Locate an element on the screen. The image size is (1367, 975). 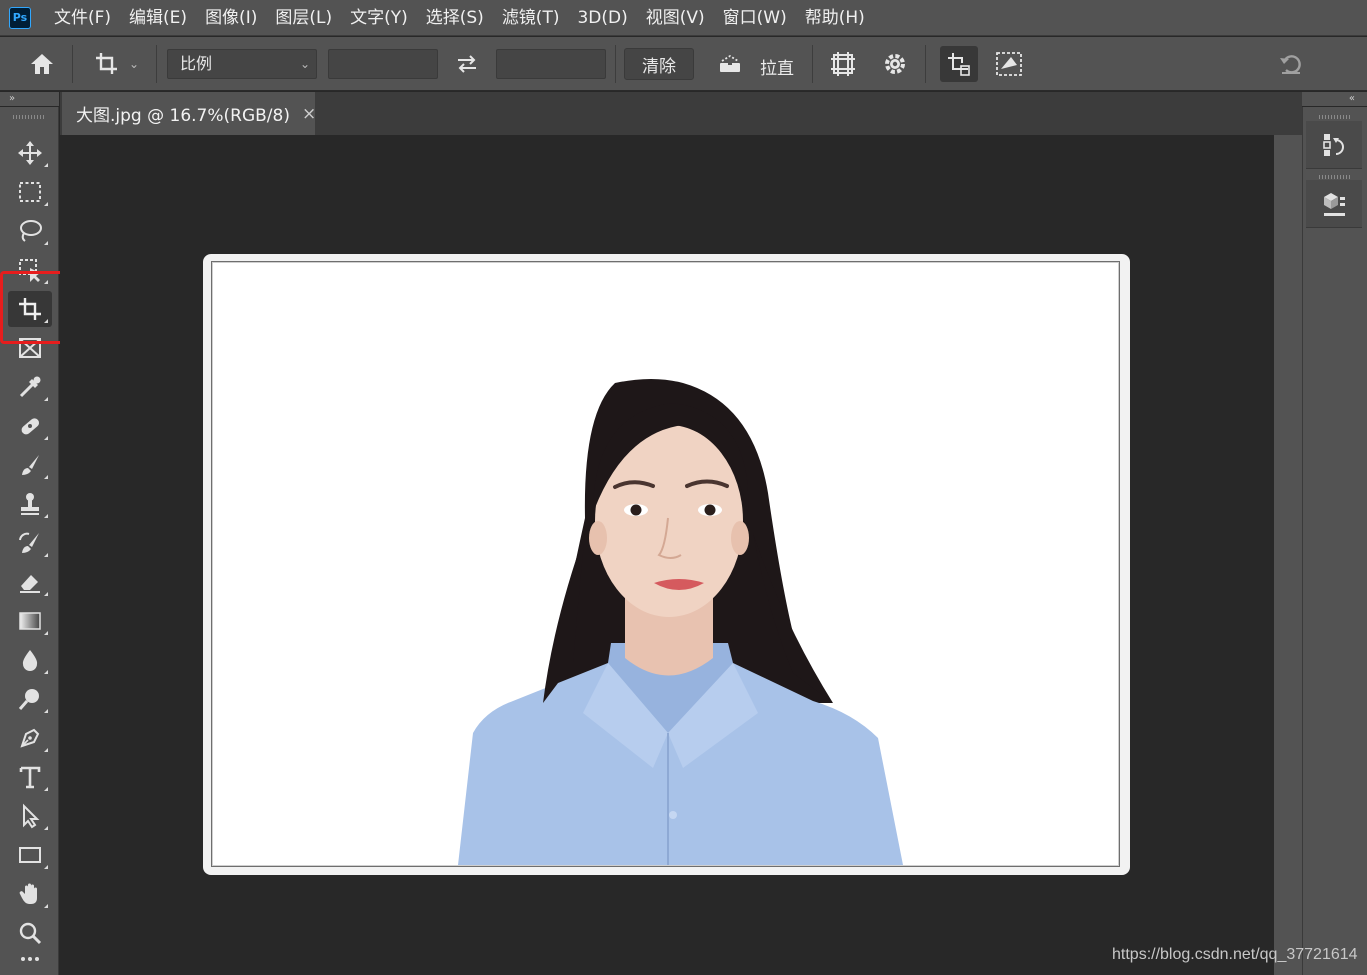
panel-collapse-button: « is located at coordinates (1334, 99).